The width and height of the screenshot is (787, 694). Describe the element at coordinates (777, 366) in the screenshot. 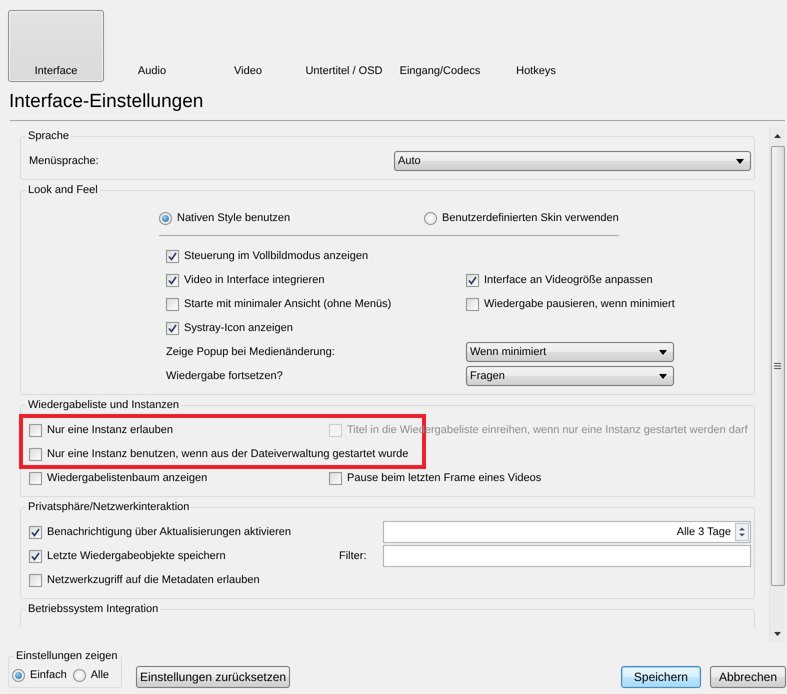

I see `scroll-thumb` at that location.